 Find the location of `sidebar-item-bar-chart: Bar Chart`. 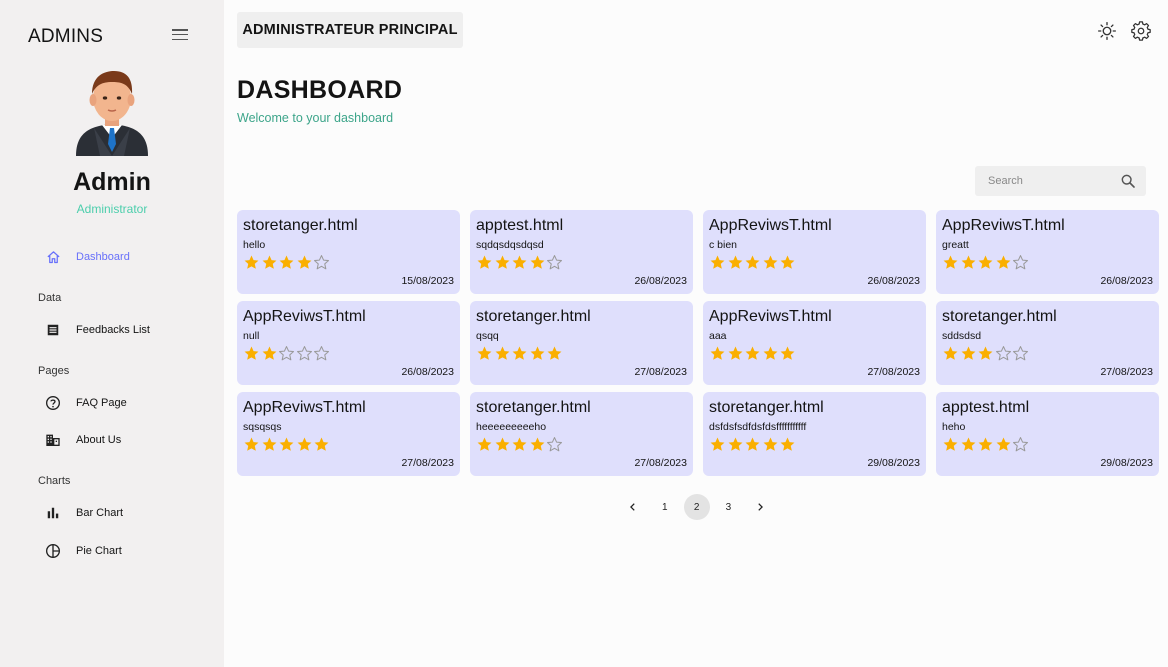

sidebar-item-bar-chart: Bar Chart is located at coordinates (83, 513).